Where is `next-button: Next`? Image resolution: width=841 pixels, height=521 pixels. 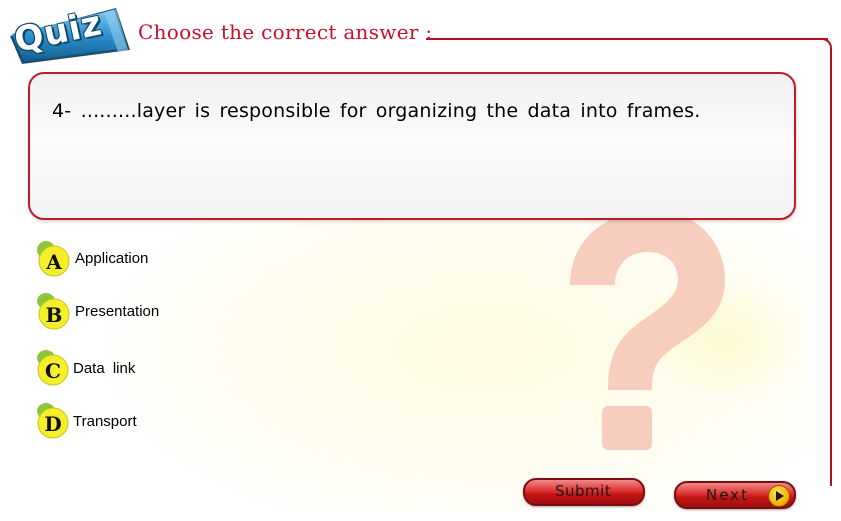 next-button: Next is located at coordinates (735, 495).